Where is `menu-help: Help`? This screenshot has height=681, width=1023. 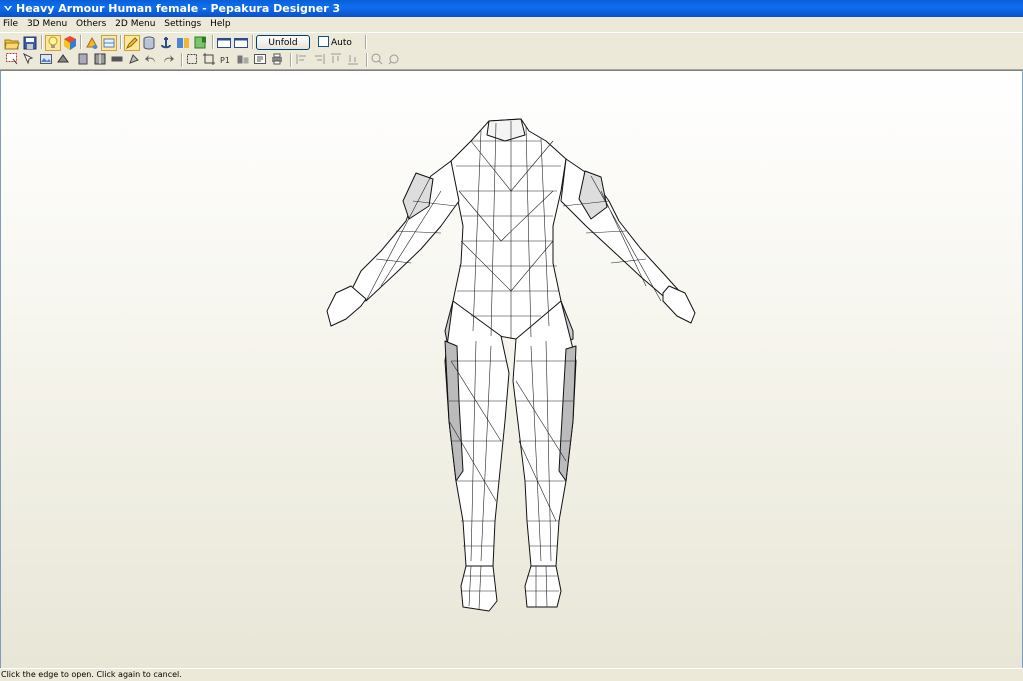 menu-help: Help is located at coordinates (220, 24).